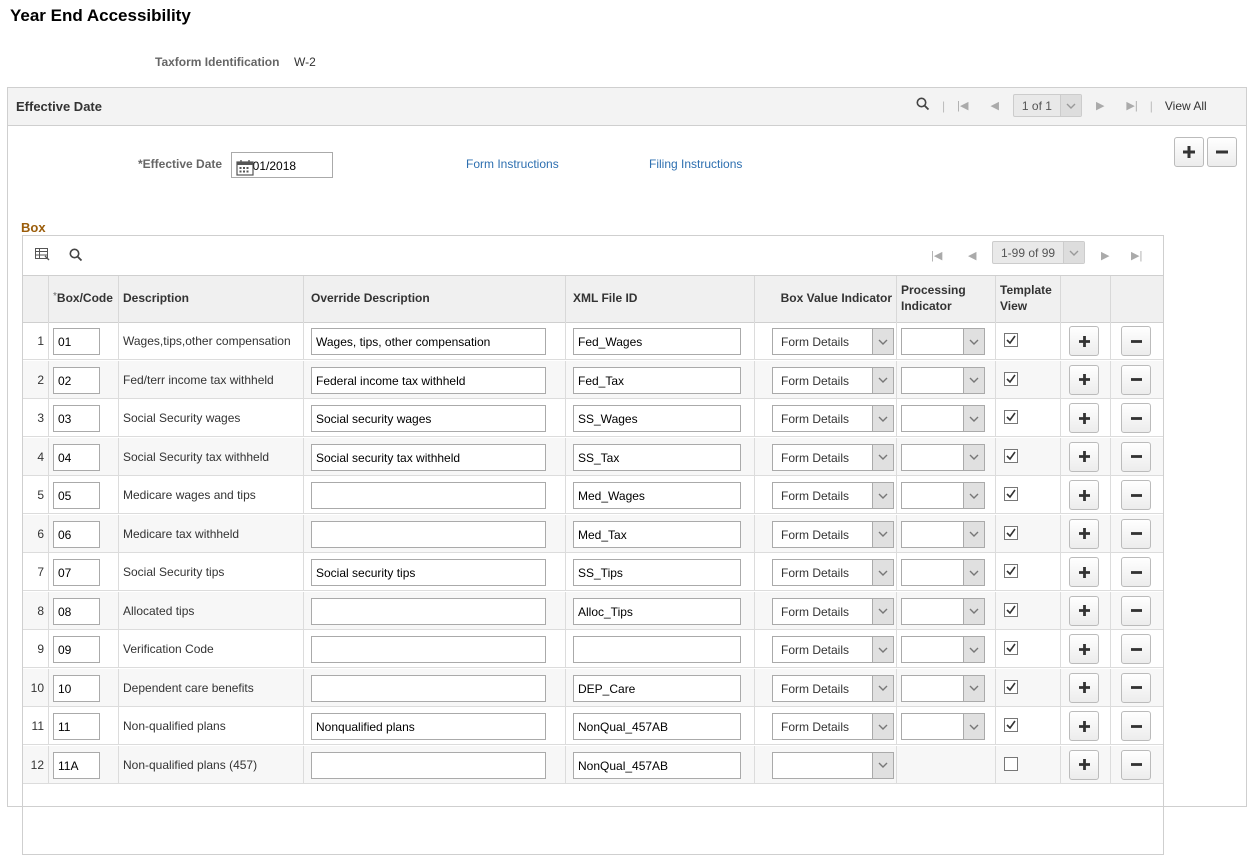 This screenshot has width=1258, height=855. I want to click on grid-first-page-icon: |◀, so click(936, 255).